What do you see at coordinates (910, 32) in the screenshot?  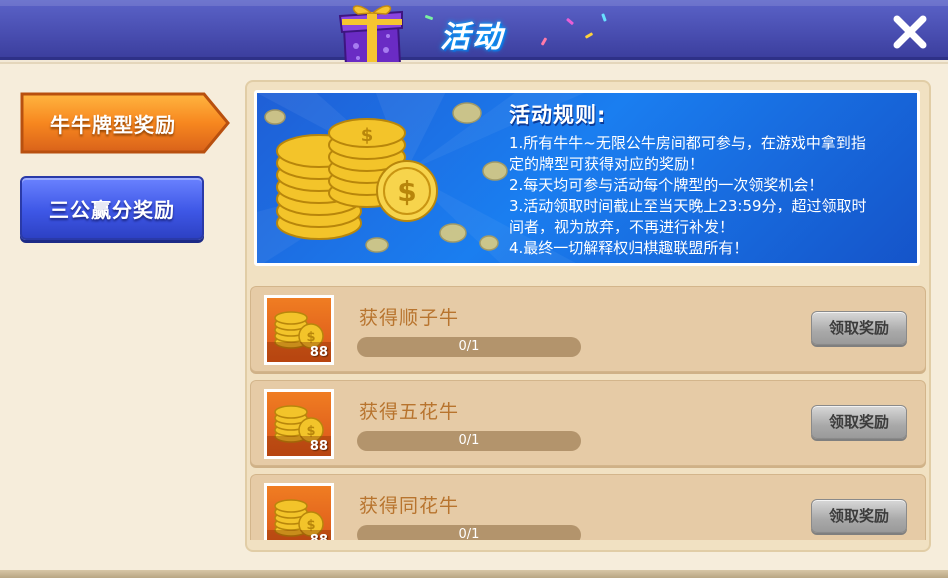 I see `close-icon` at bounding box center [910, 32].